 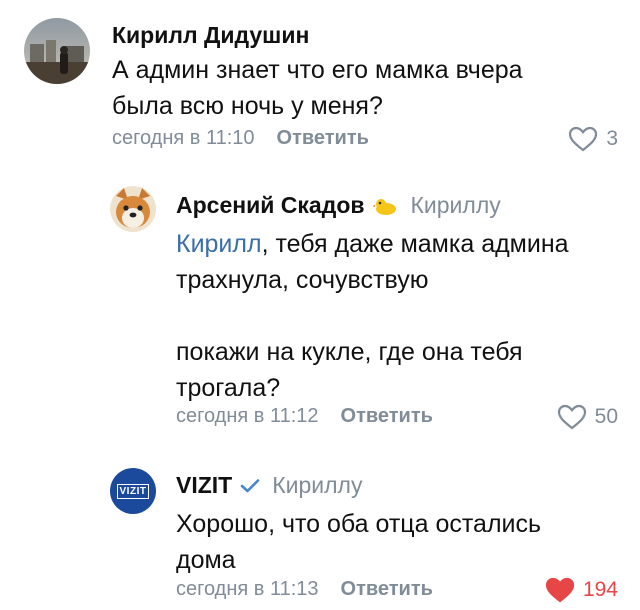 What do you see at coordinates (204, 485) in the screenshot?
I see `author-name: VIZIT` at bounding box center [204, 485].